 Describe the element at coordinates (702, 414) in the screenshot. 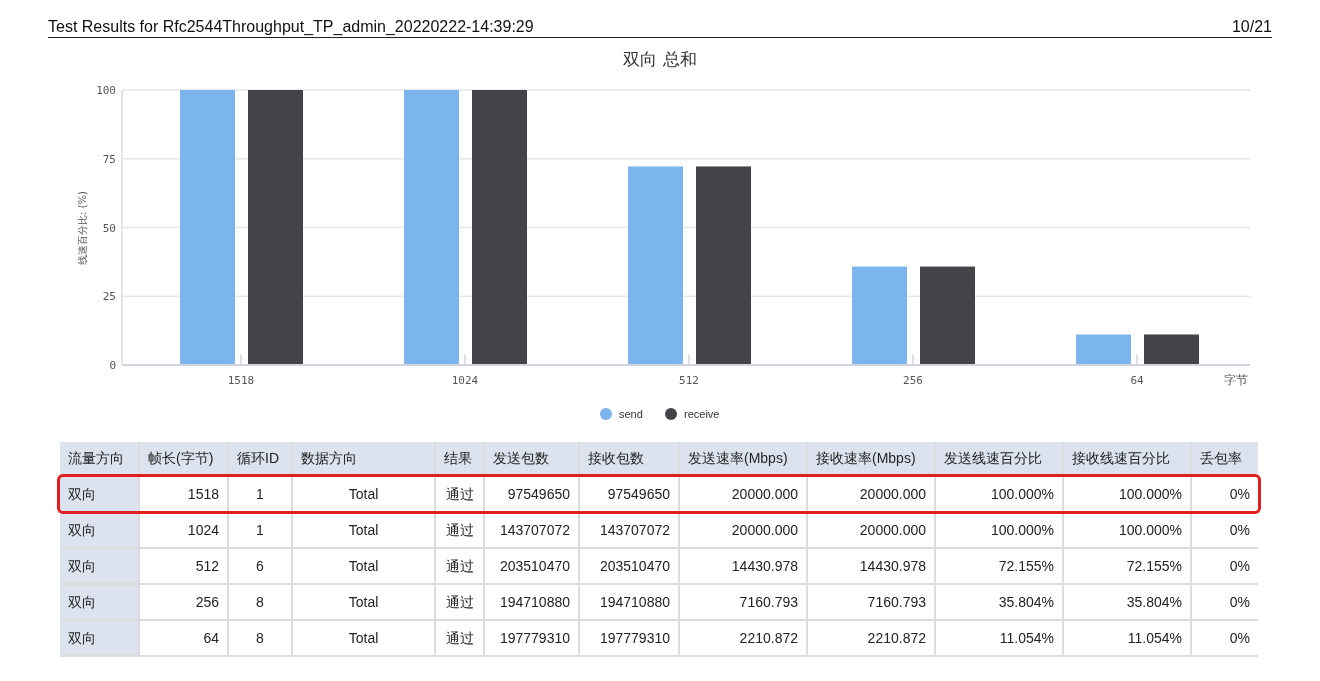

I see `legend-label: receive` at that location.